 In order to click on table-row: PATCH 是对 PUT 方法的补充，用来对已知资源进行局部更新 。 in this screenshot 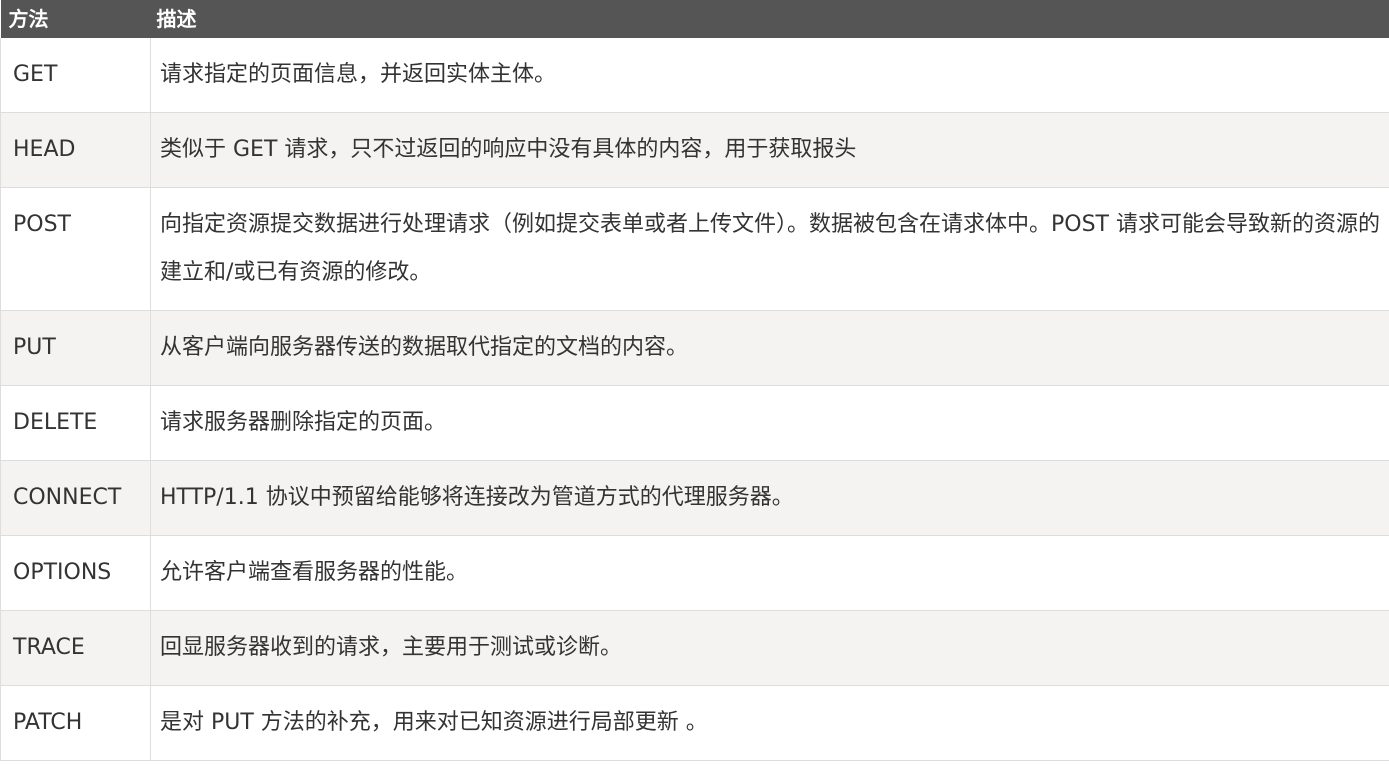, I will do `click(694, 723)`.